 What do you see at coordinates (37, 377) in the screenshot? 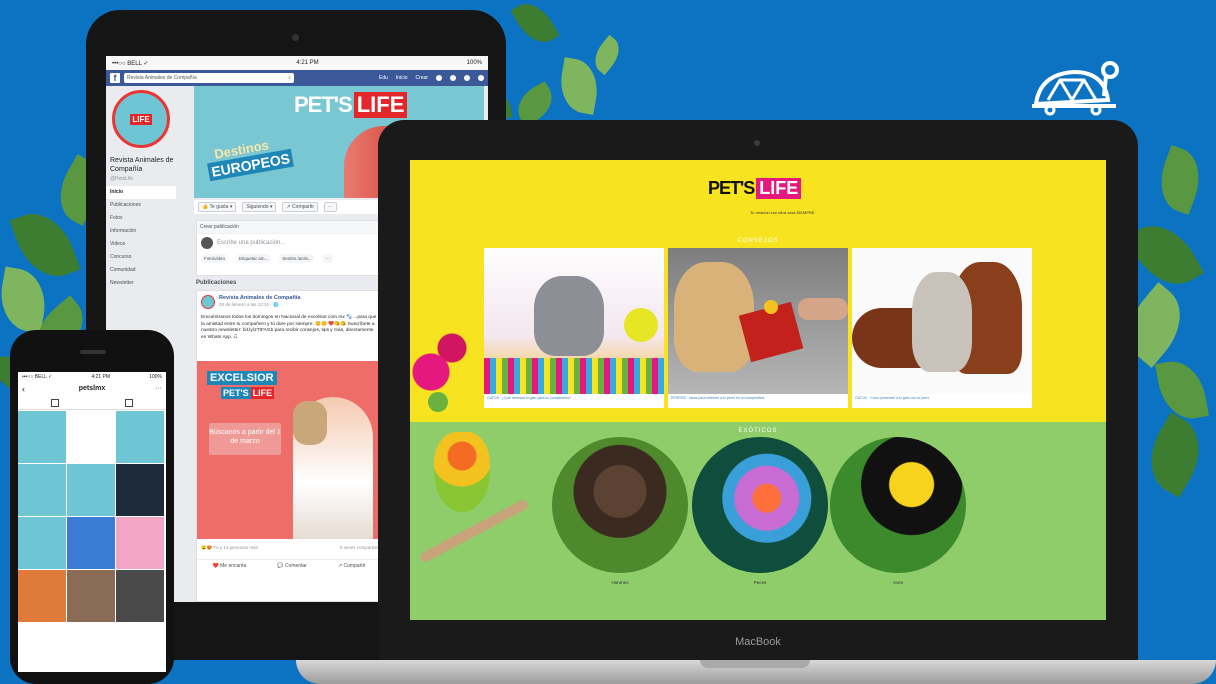
I see `carrier: •••○○ BELL ✓` at bounding box center [37, 377].